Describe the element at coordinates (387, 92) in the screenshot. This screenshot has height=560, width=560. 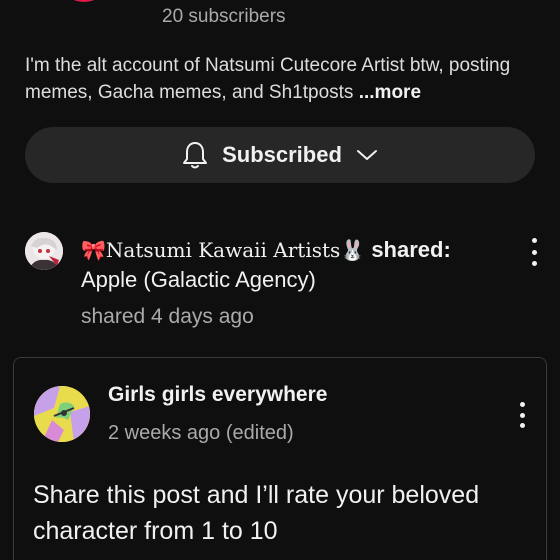
I see `more-link: ...more` at that location.